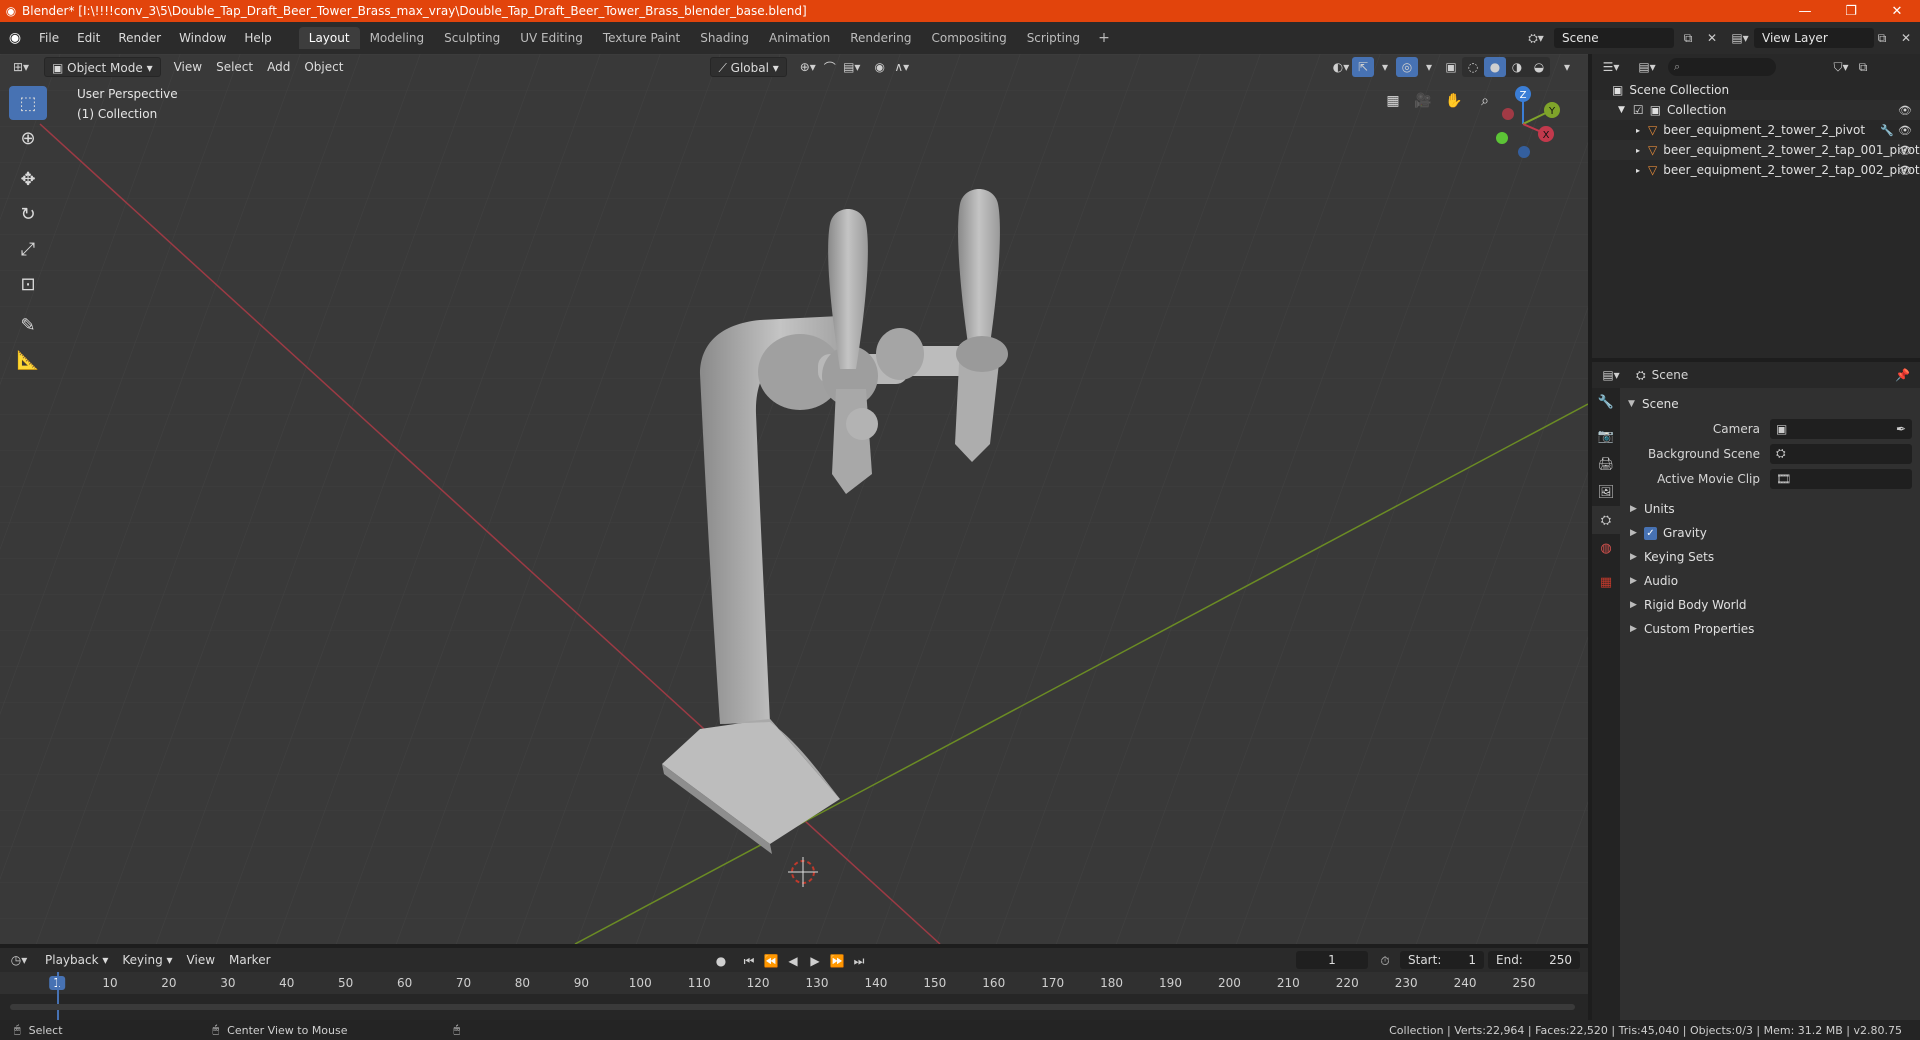 The width and height of the screenshot is (1920, 1040). Describe the element at coordinates (1650, 533) in the screenshot. I see `gravity-checkbox: ✓` at that location.